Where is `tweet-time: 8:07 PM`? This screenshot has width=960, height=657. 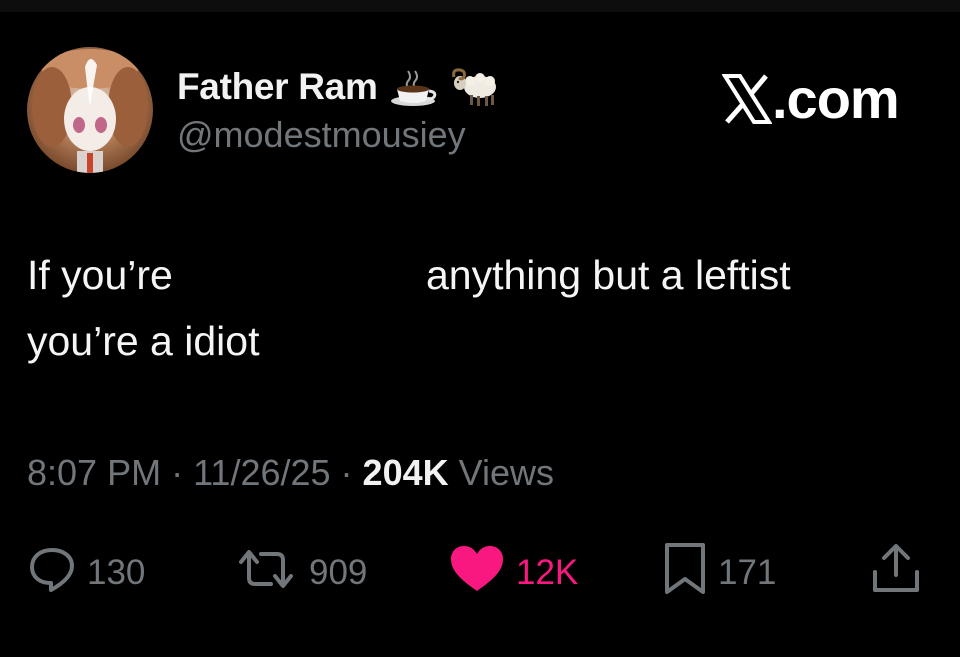
tweet-time: 8:07 PM is located at coordinates (94, 472).